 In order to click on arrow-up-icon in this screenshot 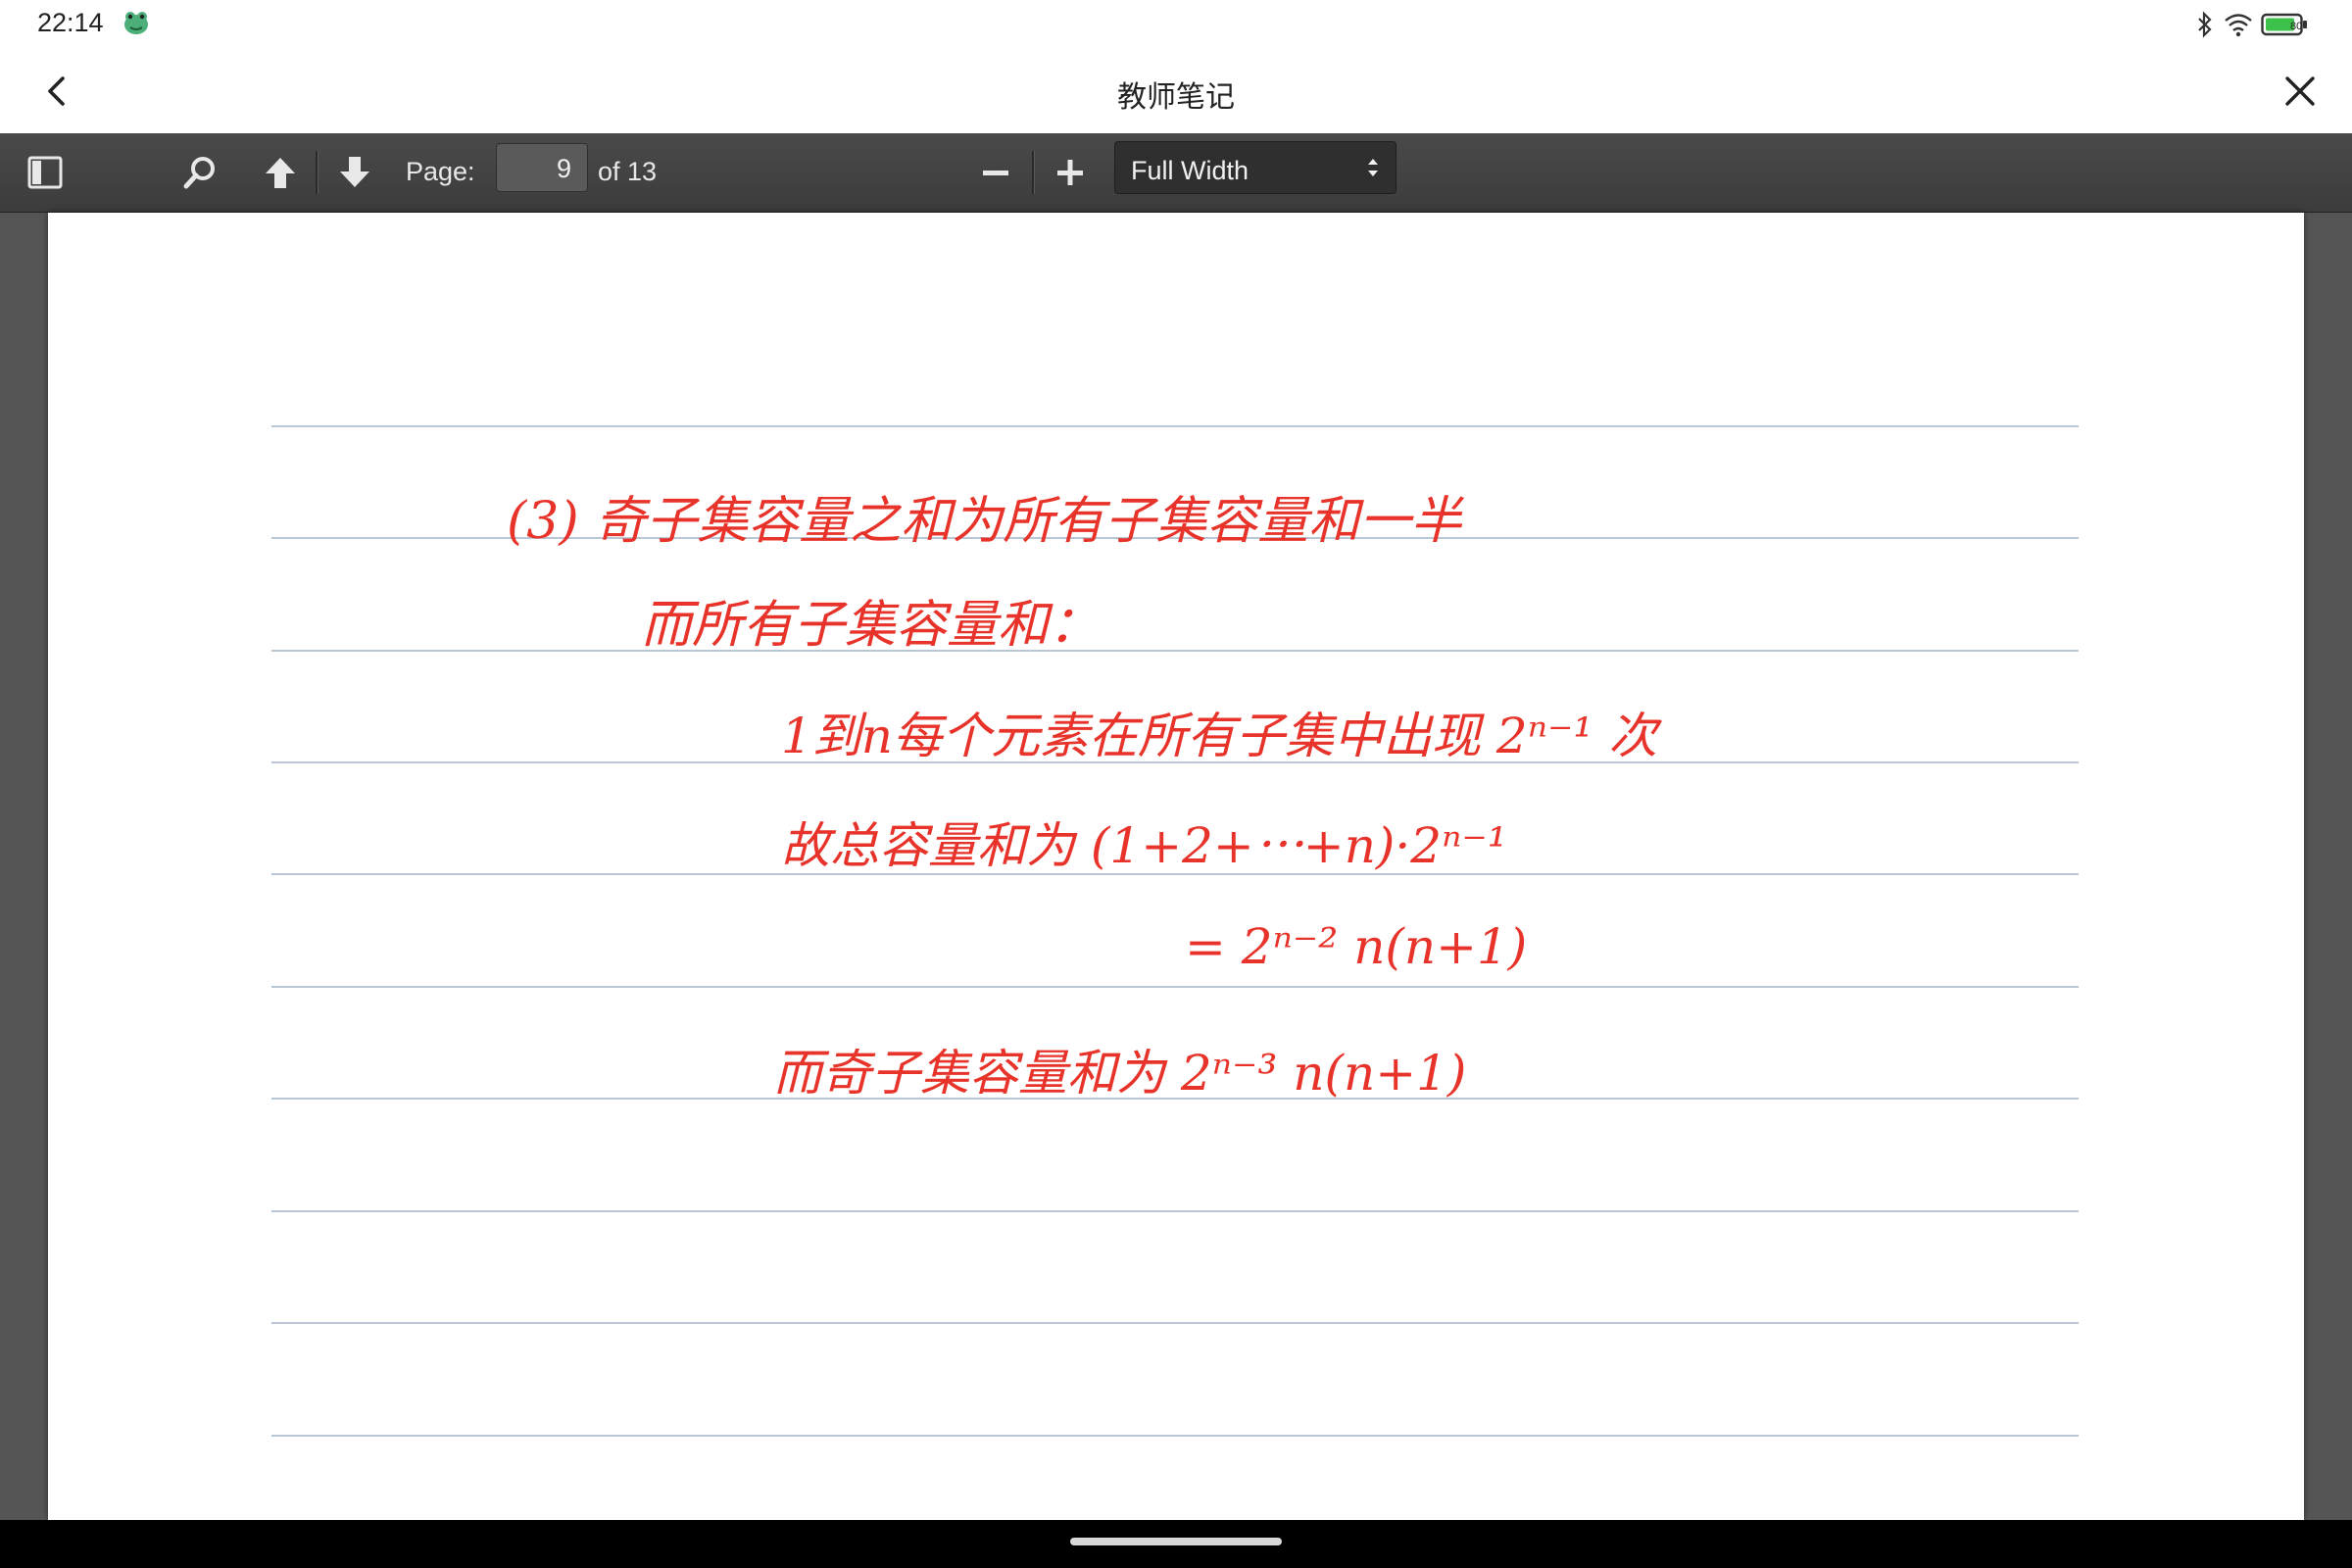, I will do `click(280, 173)`.